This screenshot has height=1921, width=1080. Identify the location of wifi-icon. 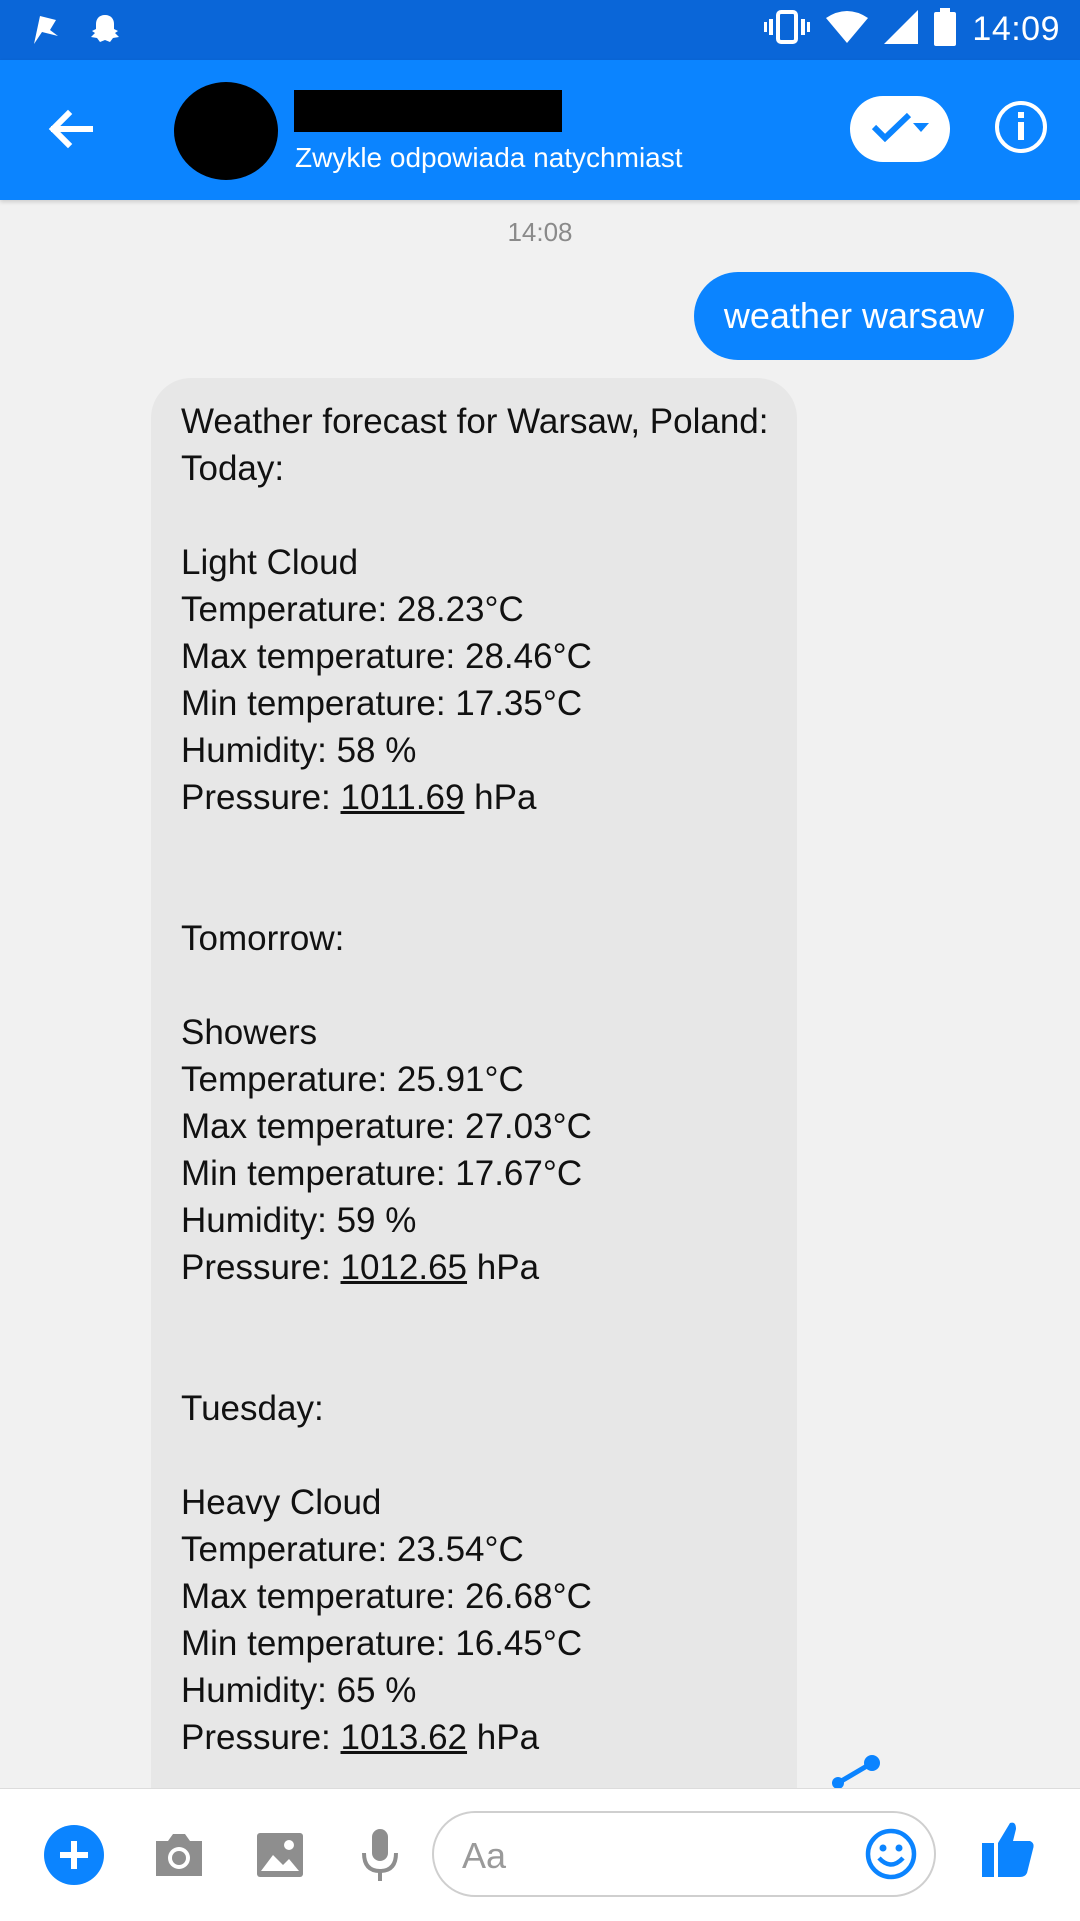
(847, 29).